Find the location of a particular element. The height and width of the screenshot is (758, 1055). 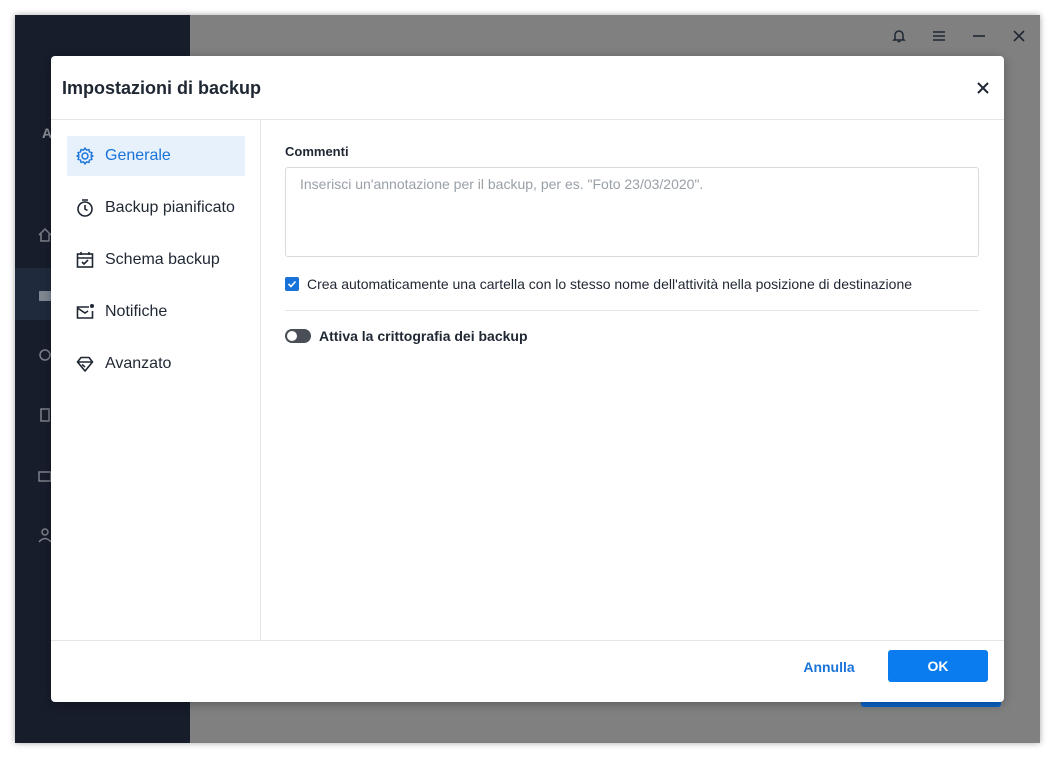

menu-icon is located at coordinates (939, 36).